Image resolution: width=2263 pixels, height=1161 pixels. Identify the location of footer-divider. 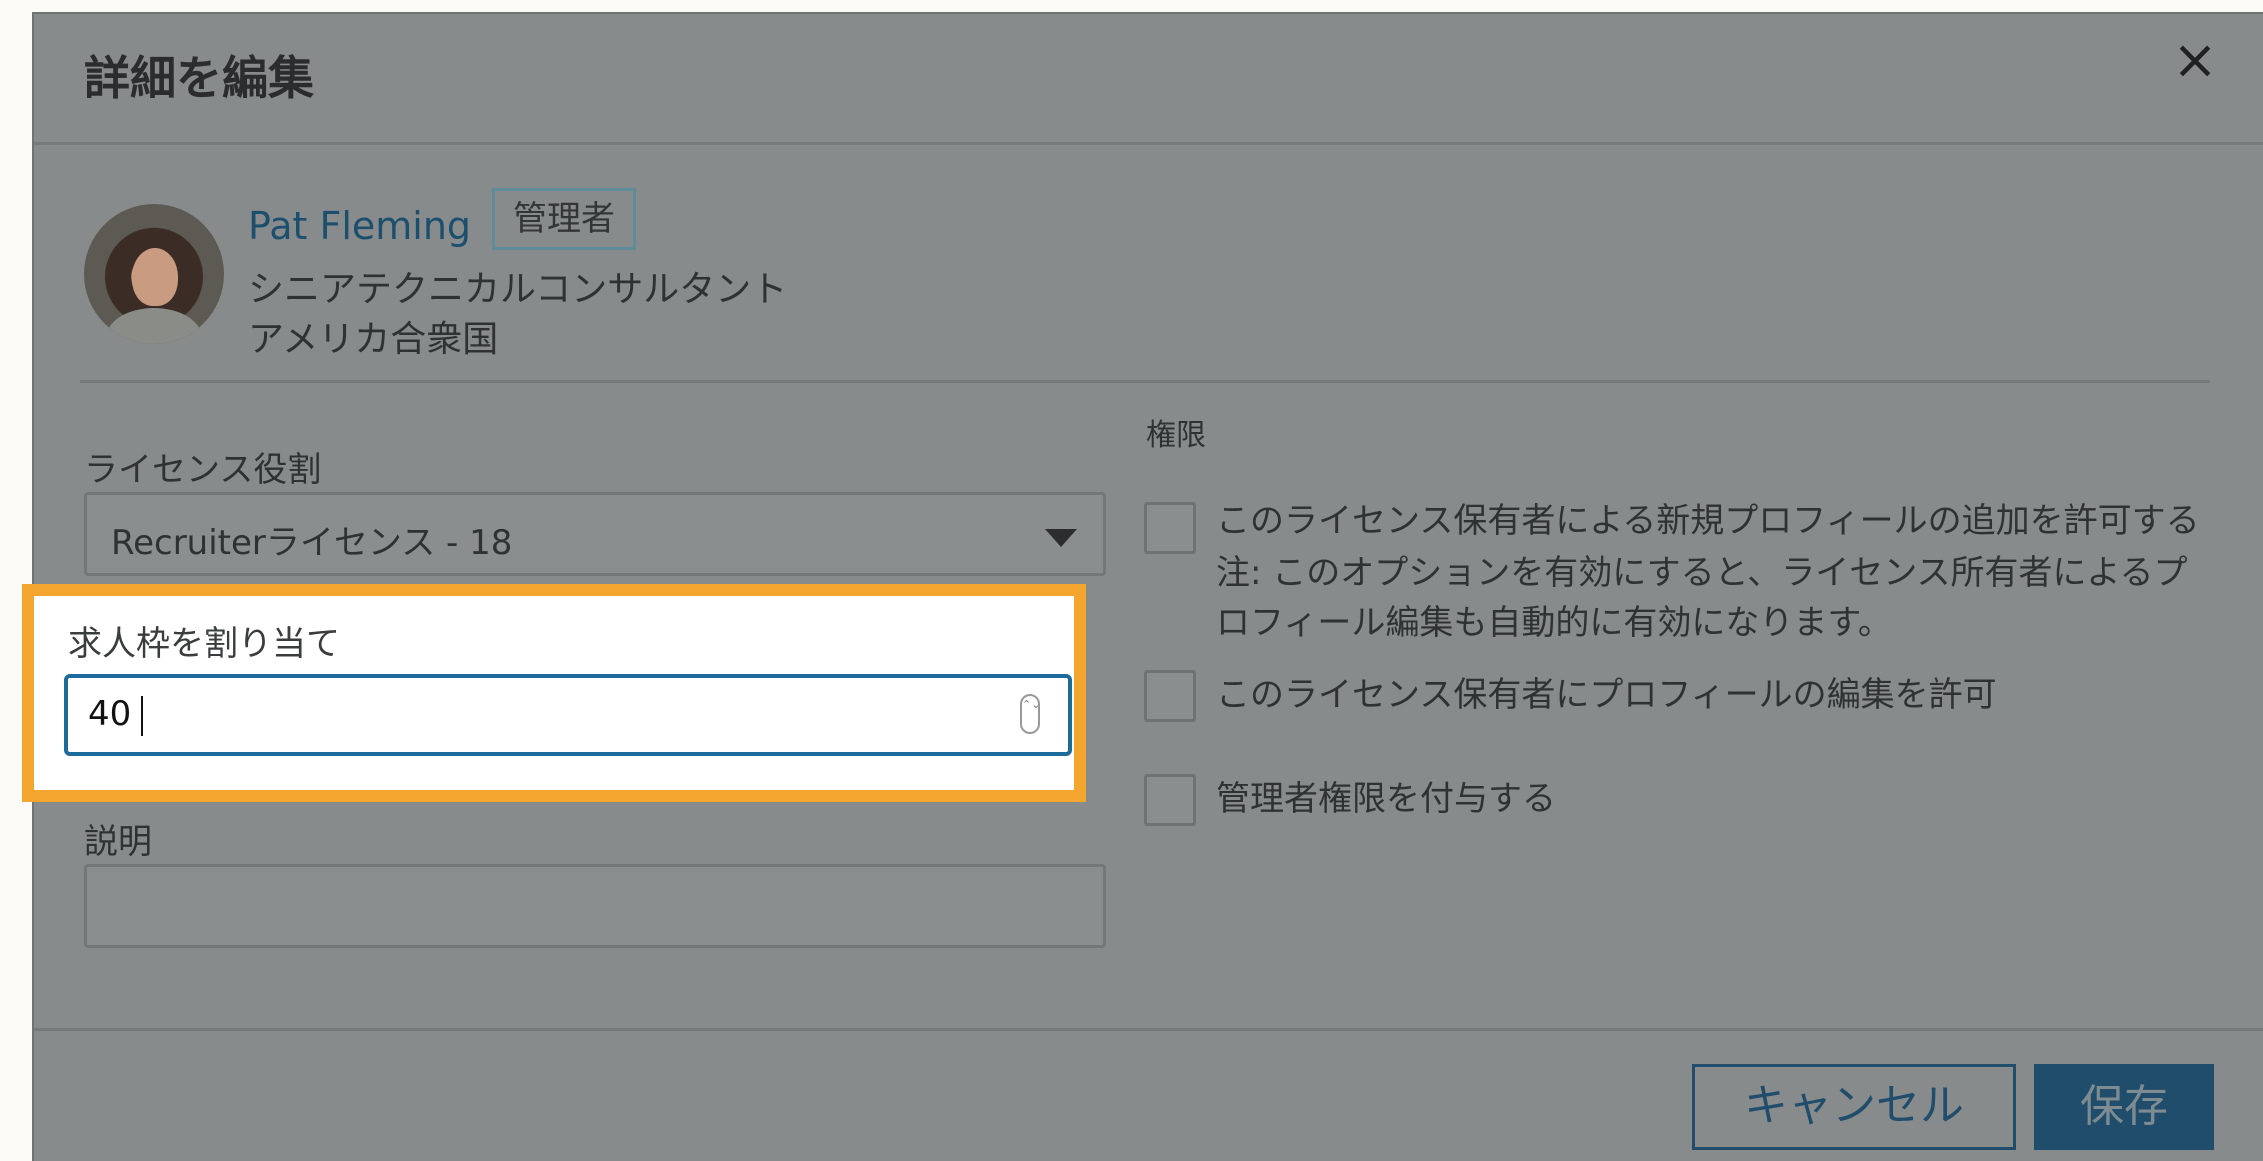
(1148, 1029).